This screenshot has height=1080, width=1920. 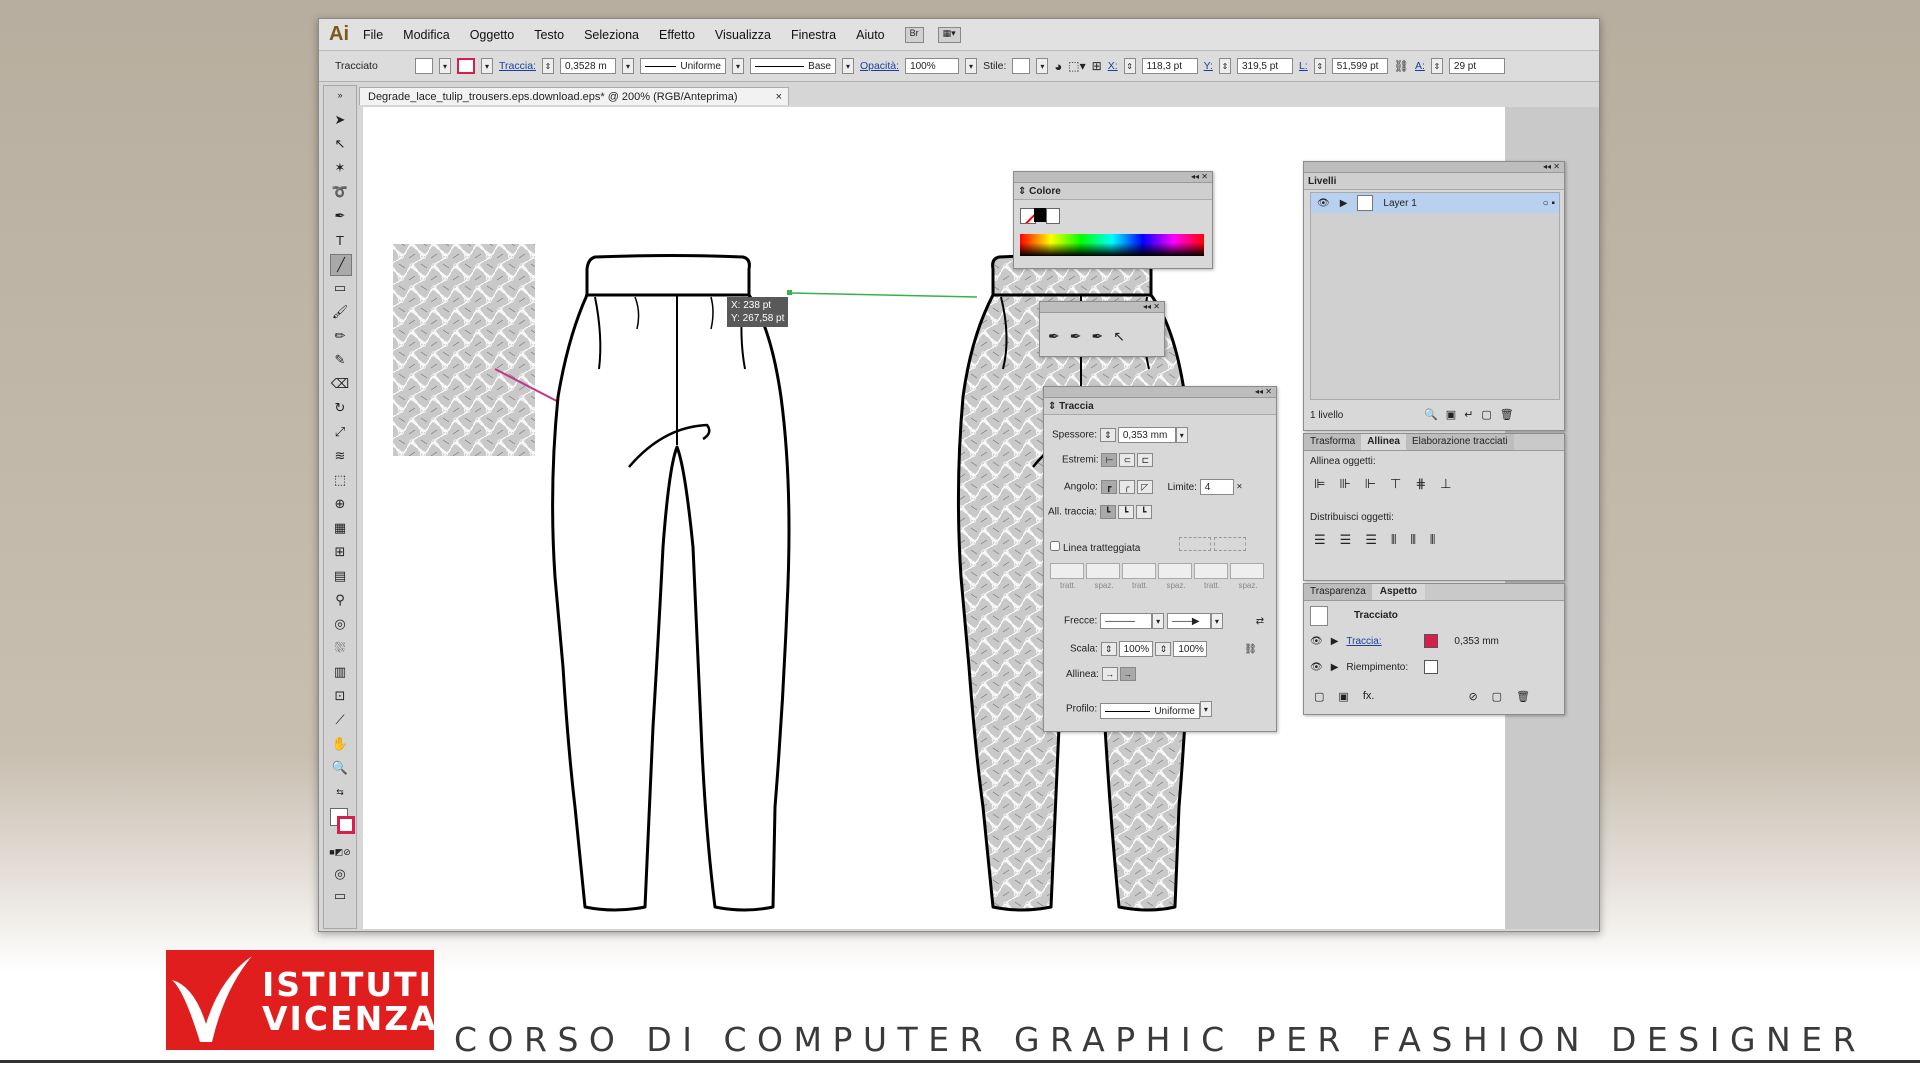 What do you see at coordinates (340, 408) in the screenshot?
I see `rotate-tool-icon: ↻` at bounding box center [340, 408].